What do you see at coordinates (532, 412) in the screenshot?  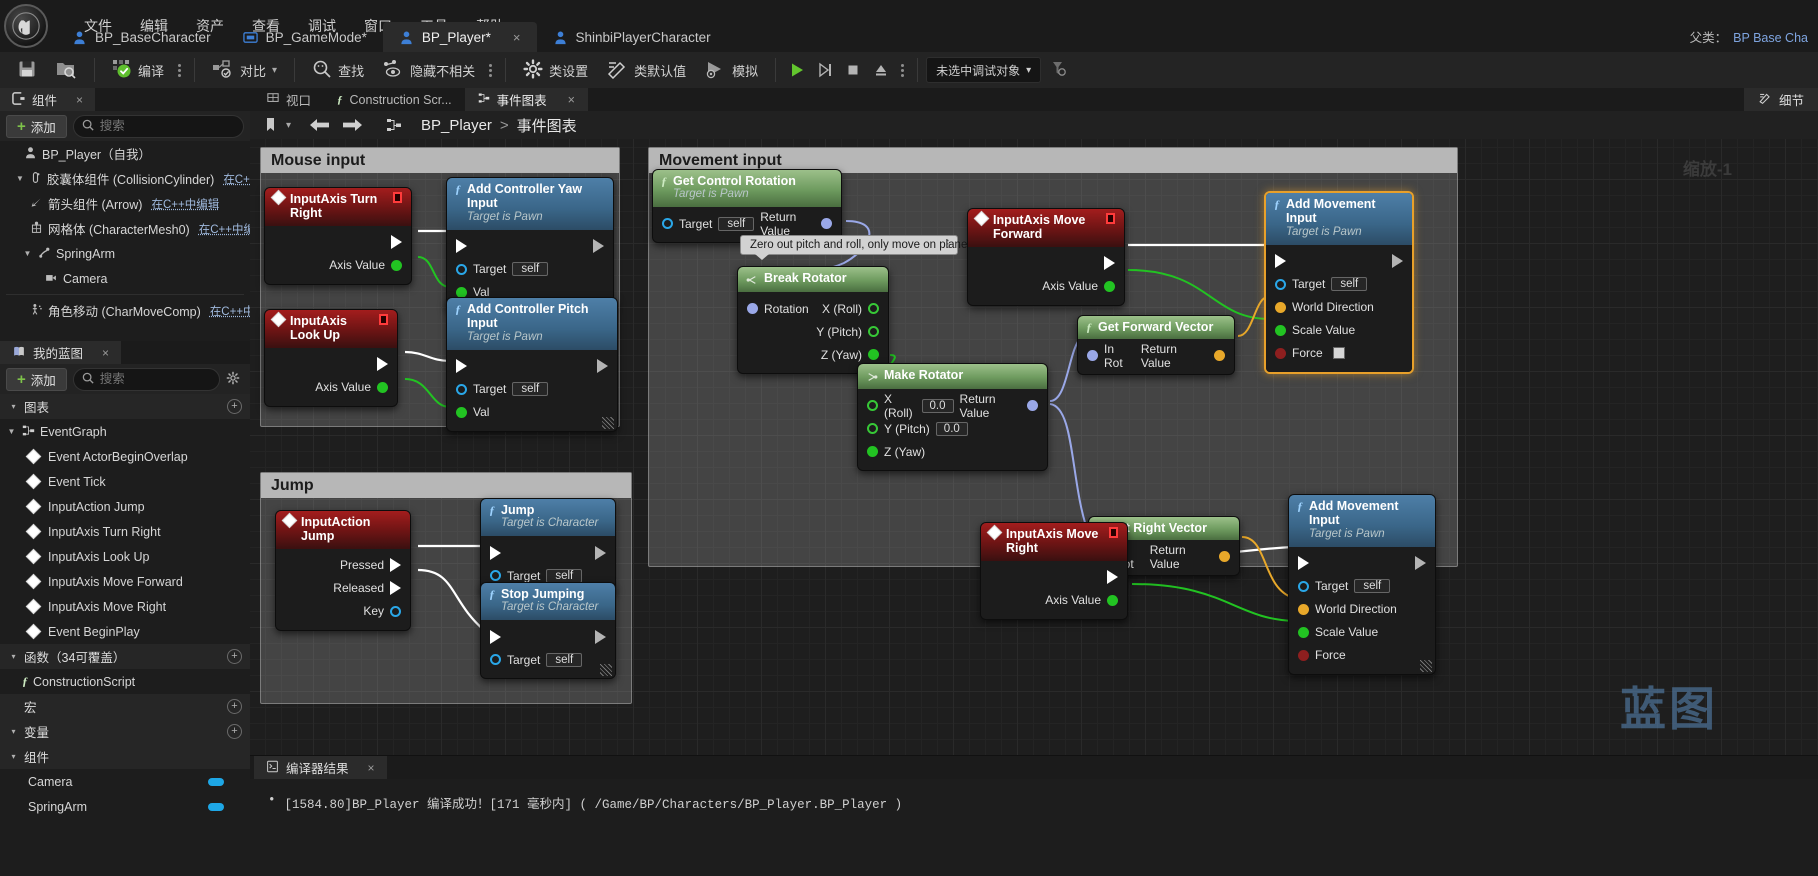 I see `pin-row-val: Val` at bounding box center [532, 412].